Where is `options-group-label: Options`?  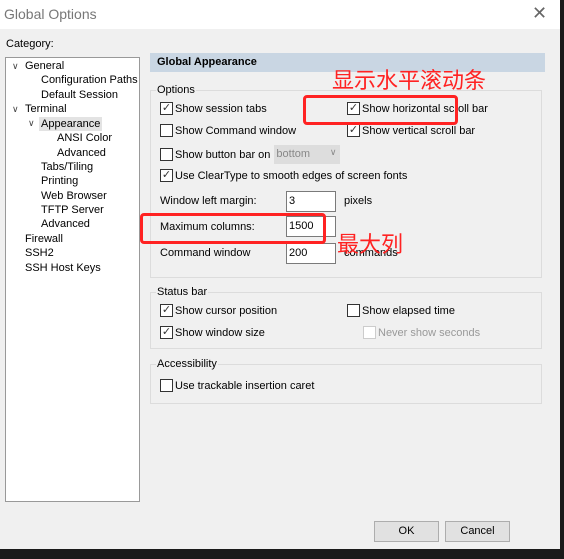 options-group-label: Options is located at coordinates (176, 90).